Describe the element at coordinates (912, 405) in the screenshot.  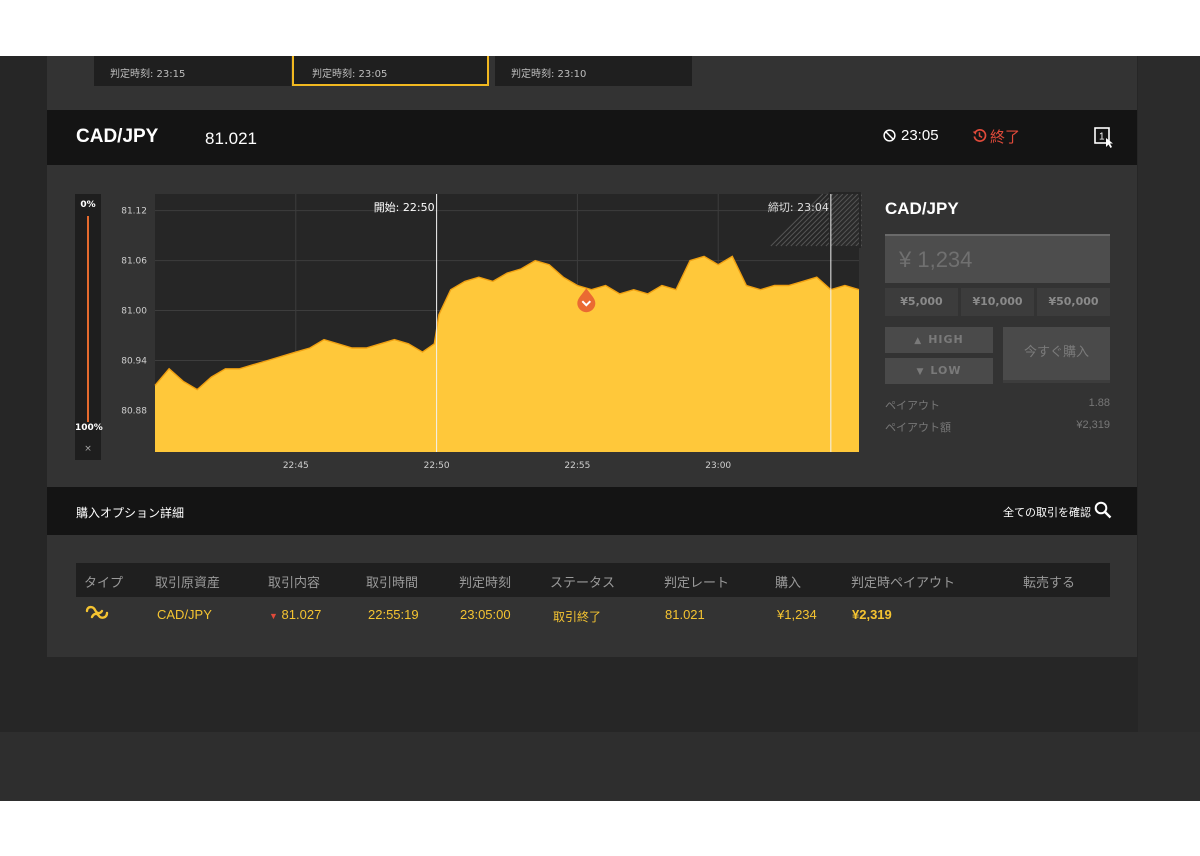
I see `payout-label: ペイアウト` at that location.